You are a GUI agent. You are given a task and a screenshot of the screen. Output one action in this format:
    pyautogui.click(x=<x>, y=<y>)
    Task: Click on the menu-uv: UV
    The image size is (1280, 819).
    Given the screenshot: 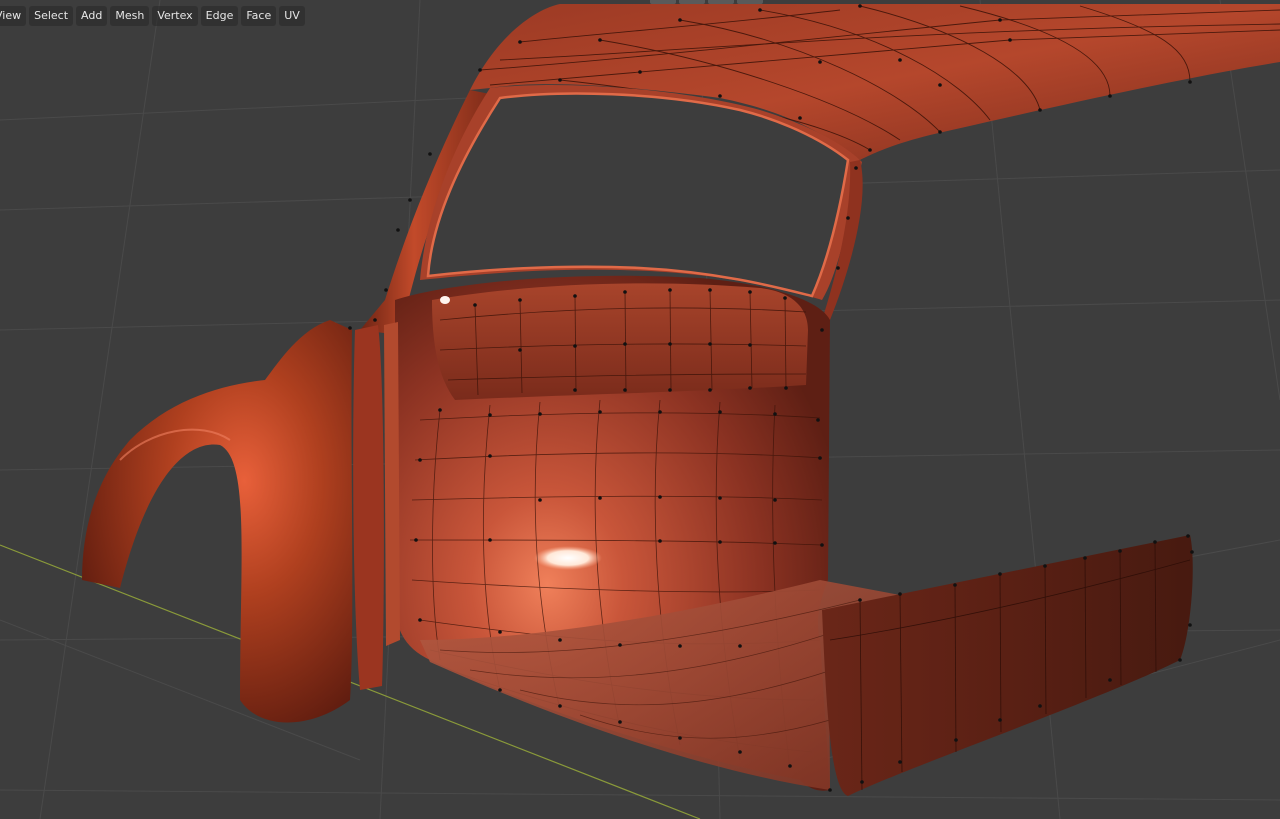 What is the action you would take?
    pyautogui.click(x=292, y=16)
    